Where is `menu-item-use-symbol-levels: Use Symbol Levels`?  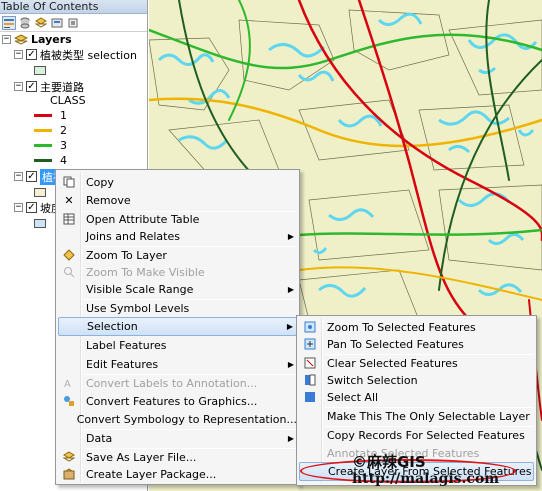 menu-item-use-symbol-levels: Use Symbol Levels is located at coordinates (177, 308).